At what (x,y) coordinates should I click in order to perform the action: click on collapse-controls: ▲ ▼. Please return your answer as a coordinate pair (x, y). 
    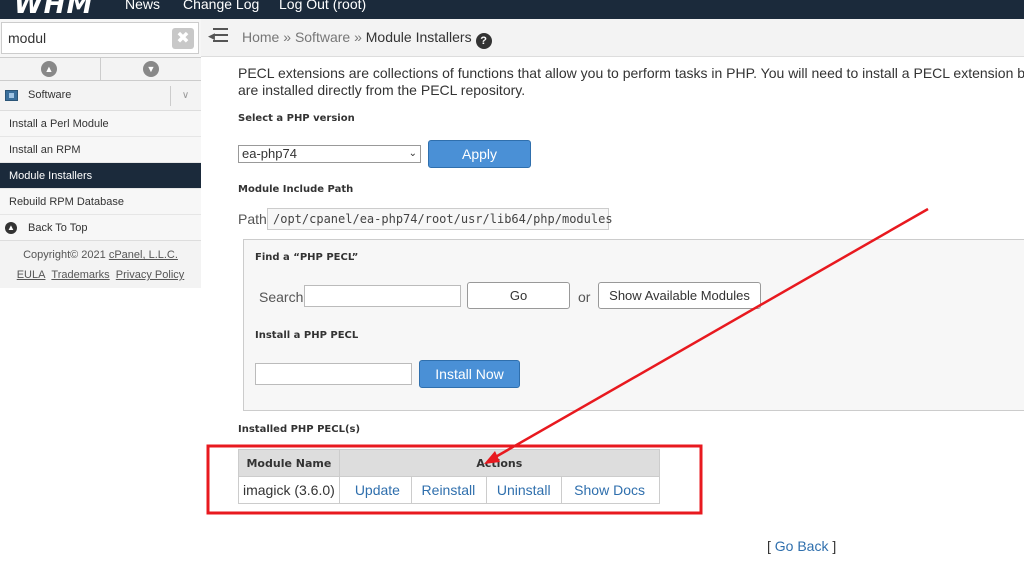
    Looking at the image, I should click on (100, 69).